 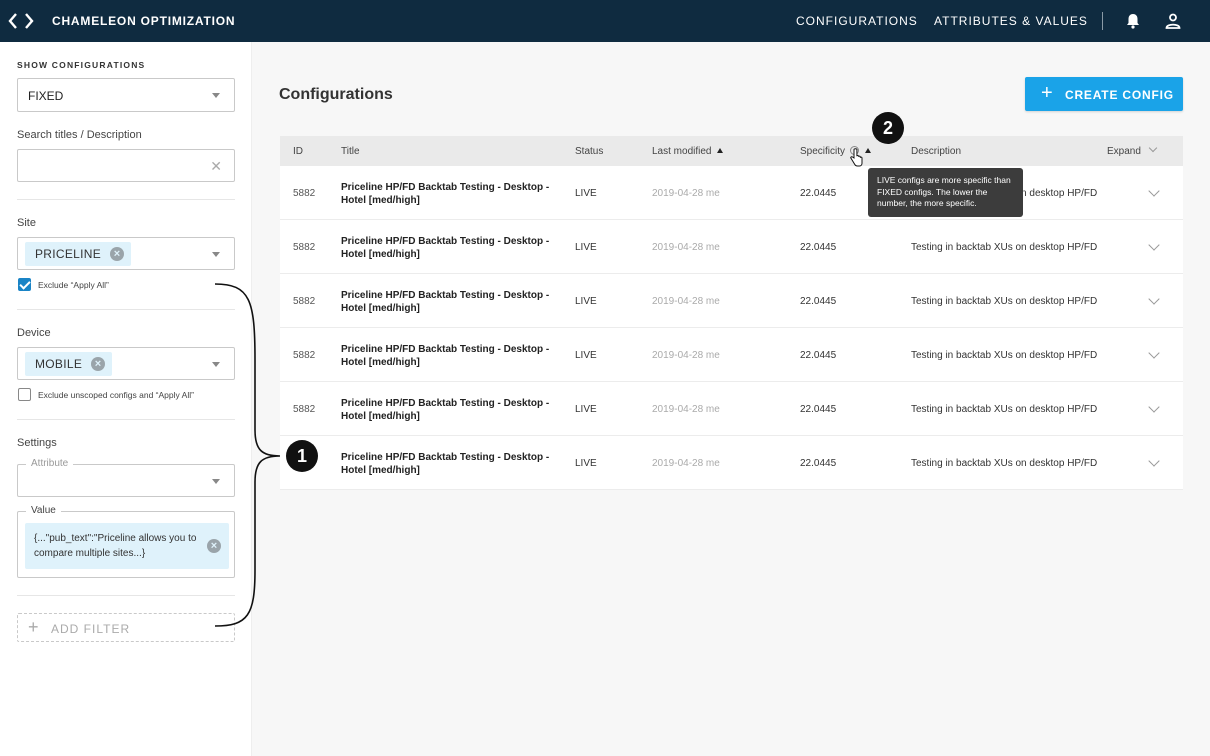 I want to click on col-id: ID, so click(x=298, y=151).